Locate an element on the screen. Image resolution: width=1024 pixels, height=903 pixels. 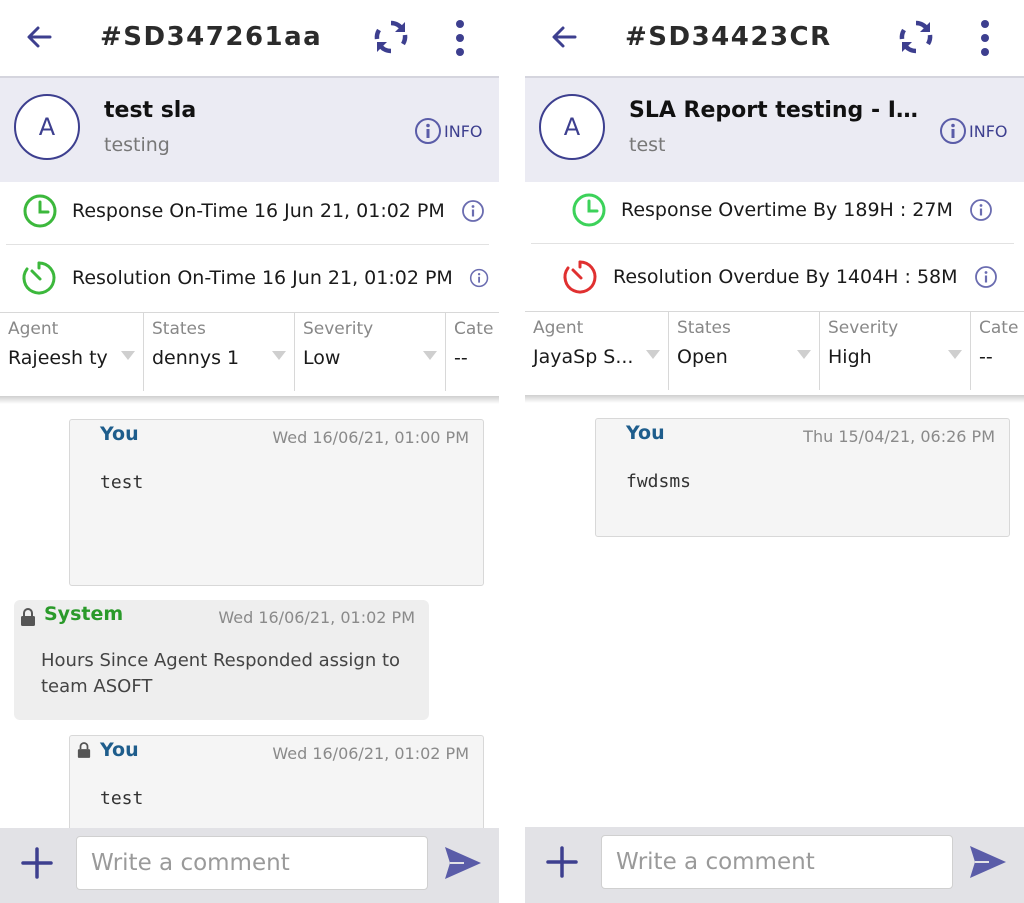
sla-response-row: Response Overtime By 189H : 27M is located at coordinates (772, 210).